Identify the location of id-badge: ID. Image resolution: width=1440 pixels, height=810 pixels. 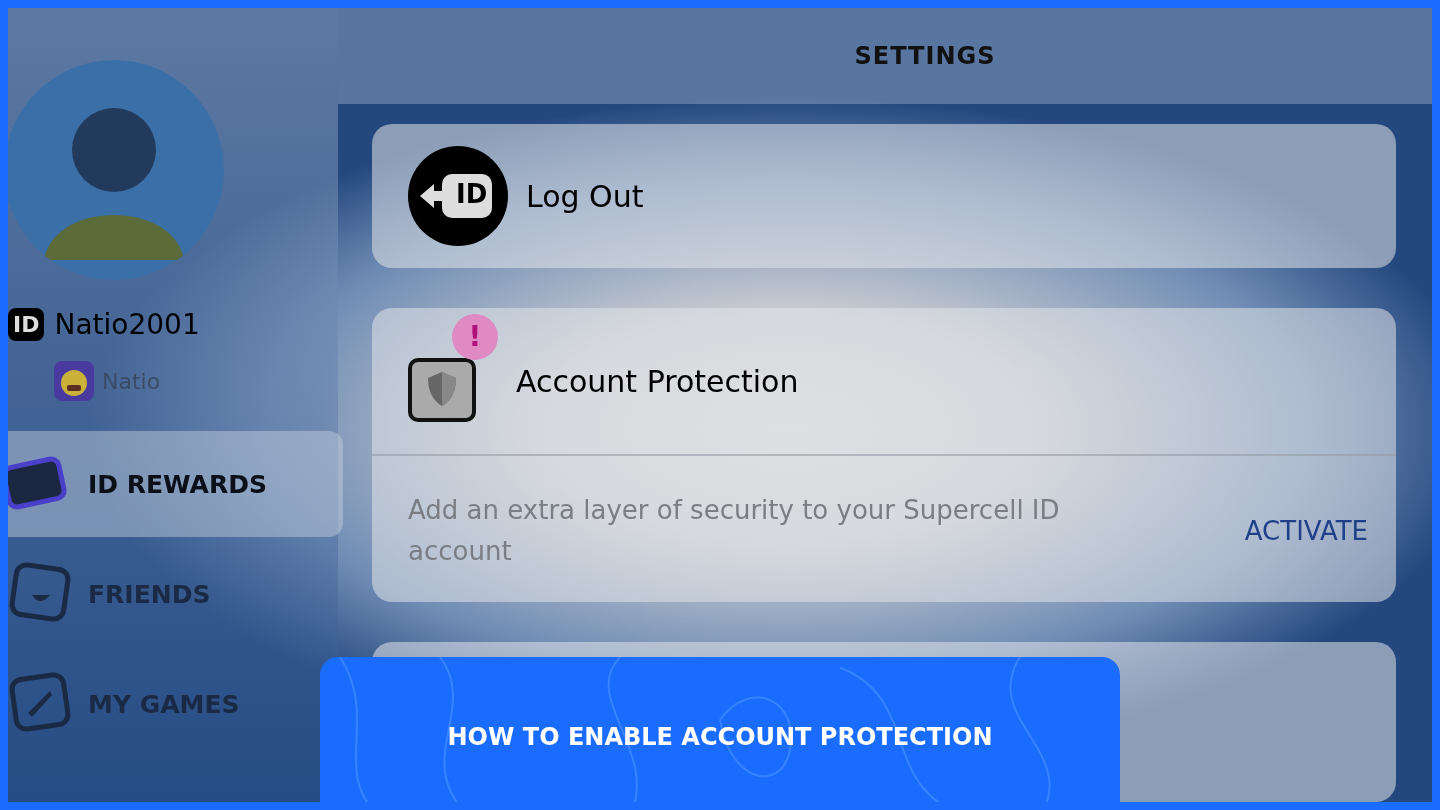
(26, 324).